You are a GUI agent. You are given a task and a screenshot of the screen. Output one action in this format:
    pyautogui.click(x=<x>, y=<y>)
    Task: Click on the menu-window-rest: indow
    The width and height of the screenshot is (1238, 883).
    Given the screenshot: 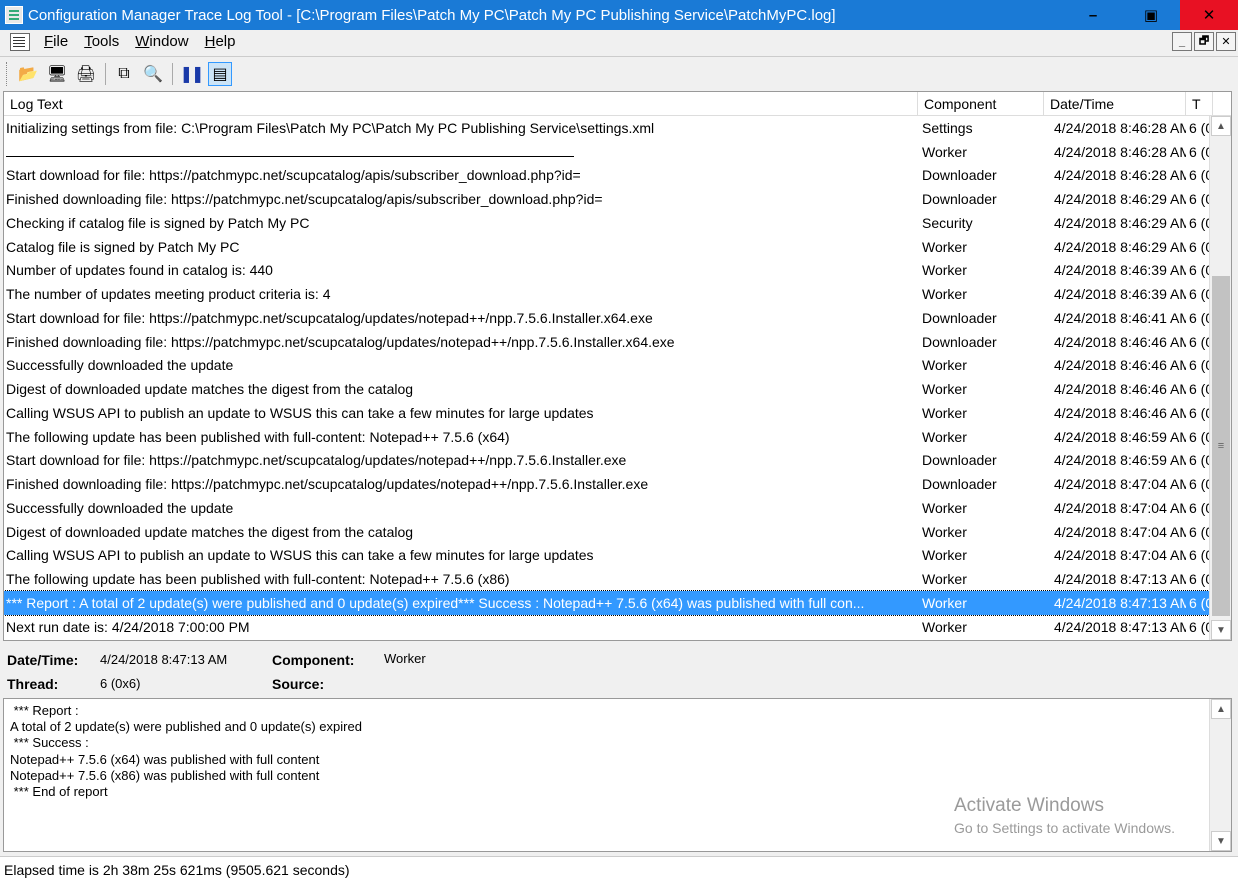 What is the action you would take?
    pyautogui.click(x=169, y=41)
    